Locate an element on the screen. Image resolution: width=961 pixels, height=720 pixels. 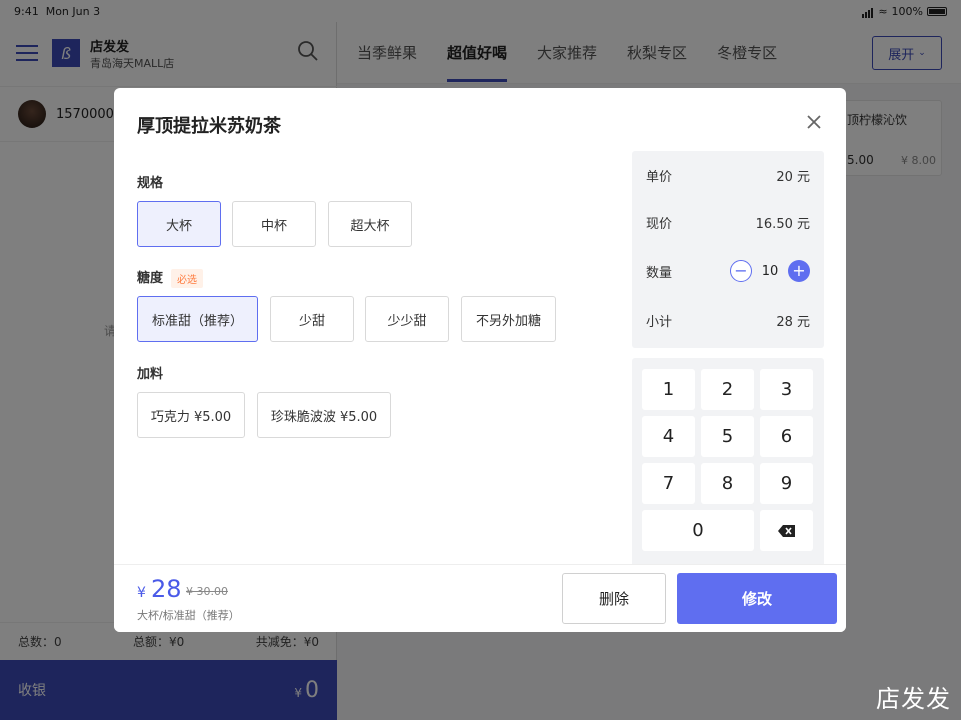
selected-spec: 大杯/标准甜（推荐） is located at coordinates (188, 615).